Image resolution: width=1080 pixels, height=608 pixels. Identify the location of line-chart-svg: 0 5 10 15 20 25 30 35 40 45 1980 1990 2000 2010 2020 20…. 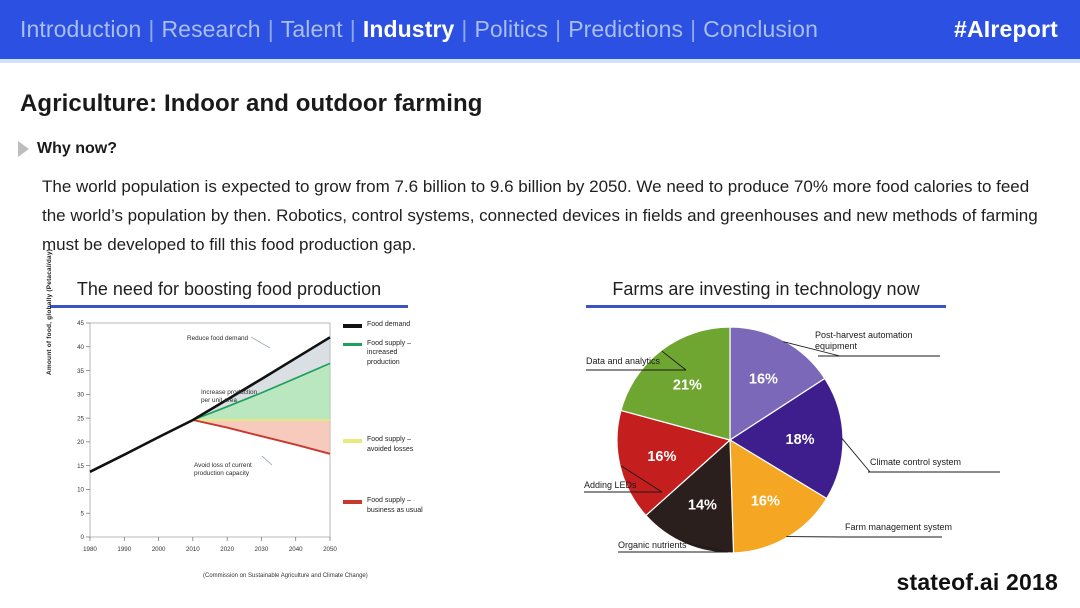
(207, 436).